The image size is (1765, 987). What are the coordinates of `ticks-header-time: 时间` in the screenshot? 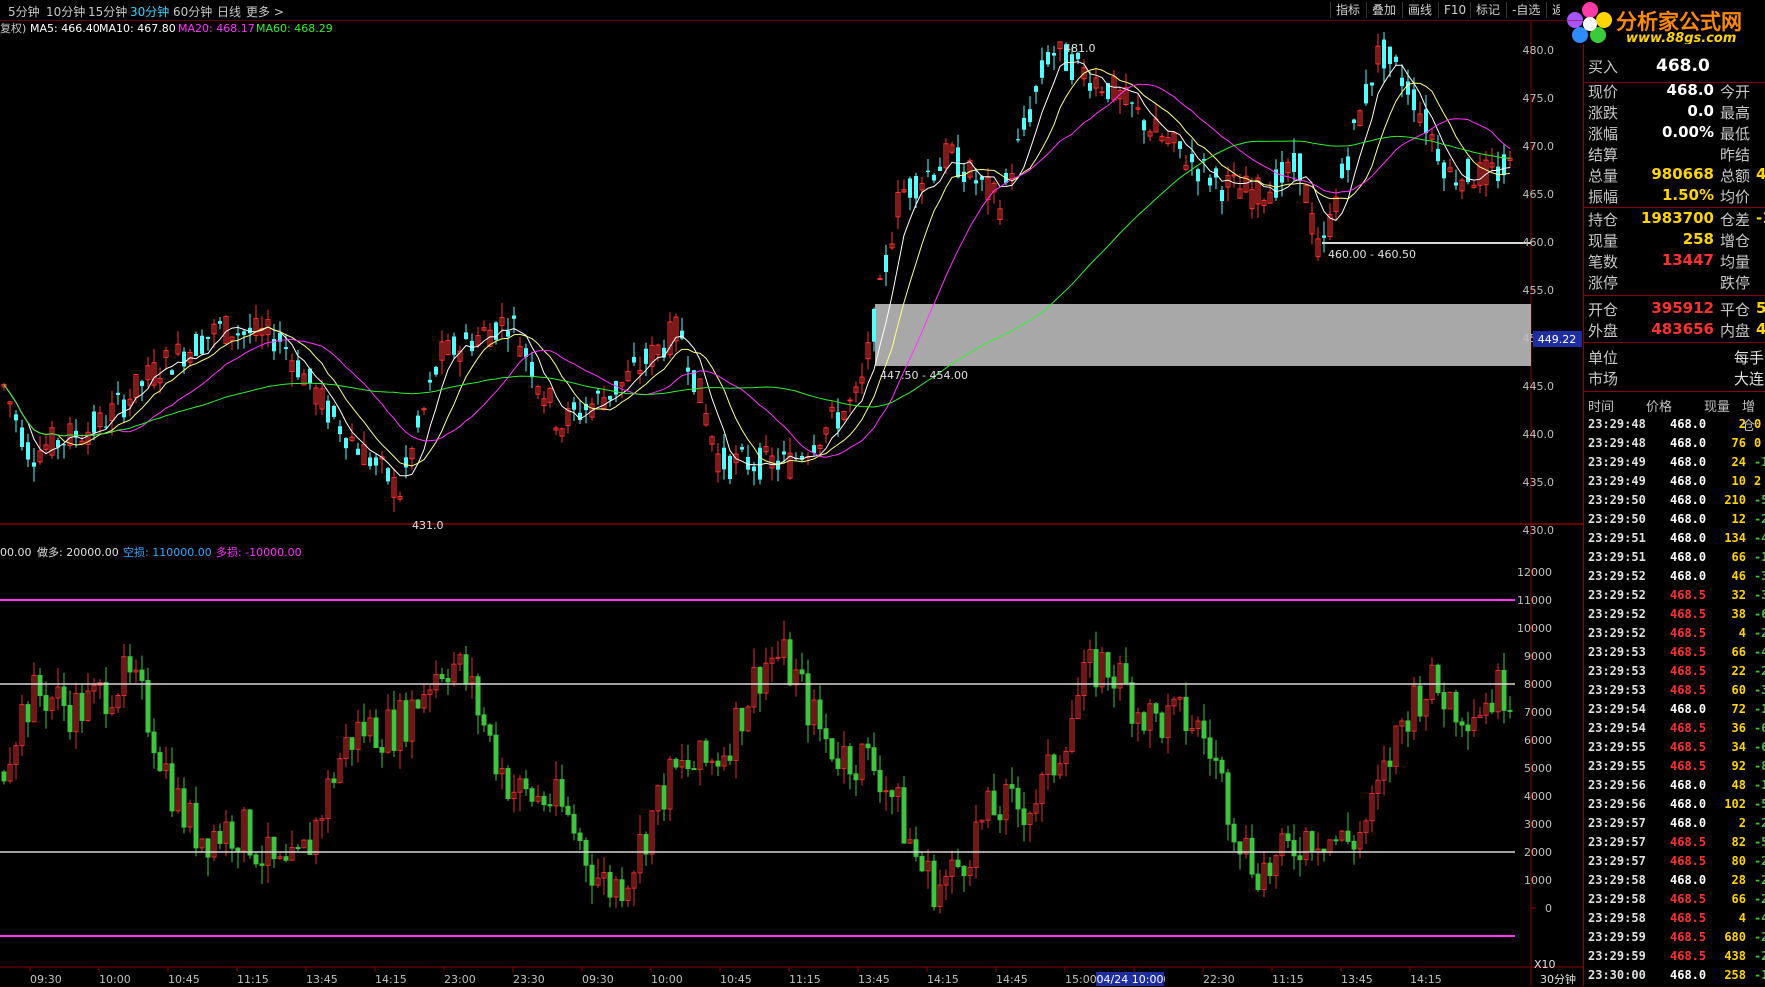 It's located at (1601, 407).